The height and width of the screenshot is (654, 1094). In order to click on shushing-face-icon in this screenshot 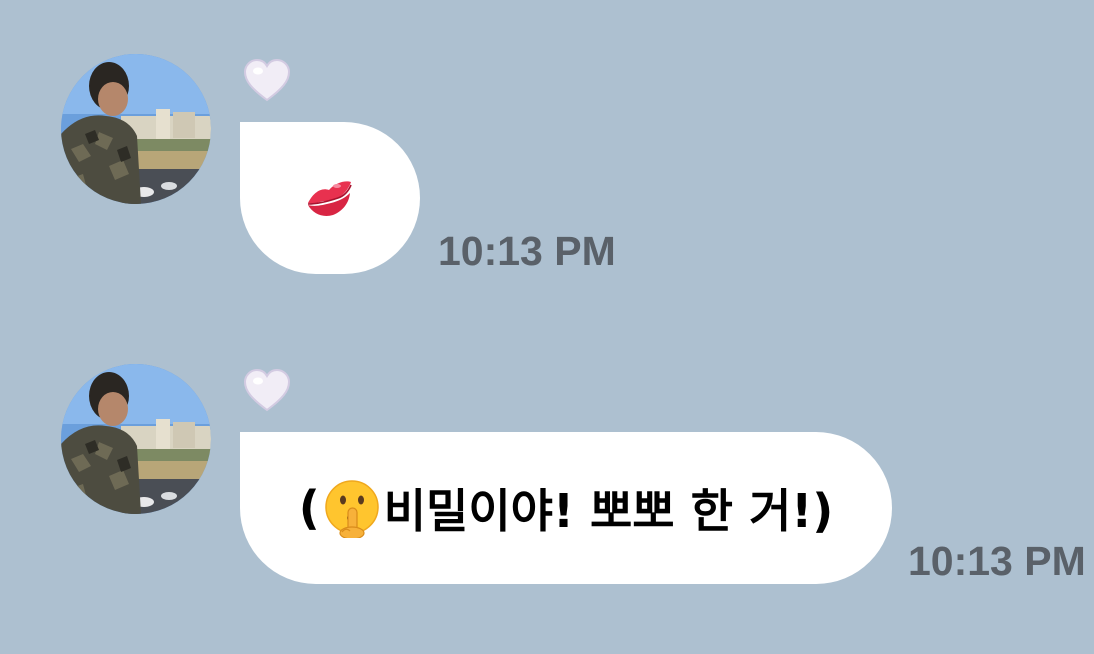, I will do `click(351, 509)`.